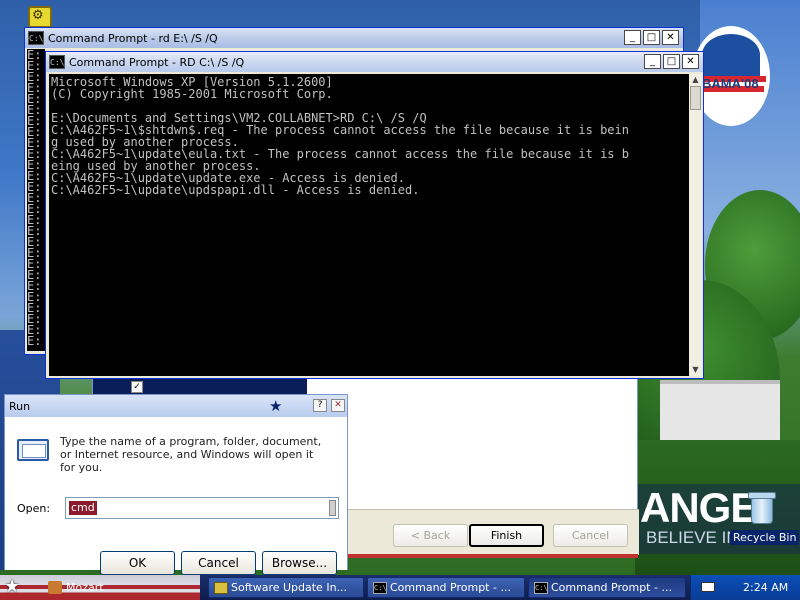  What do you see at coordinates (34, 508) in the screenshot?
I see `open-label: Open:` at bounding box center [34, 508].